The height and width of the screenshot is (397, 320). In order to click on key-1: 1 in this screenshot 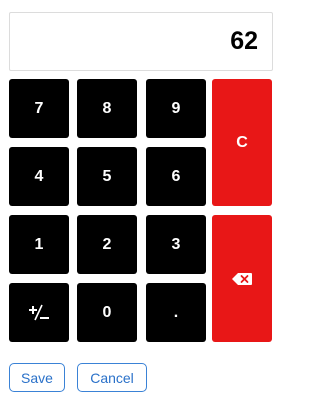, I will do `click(39, 244)`.